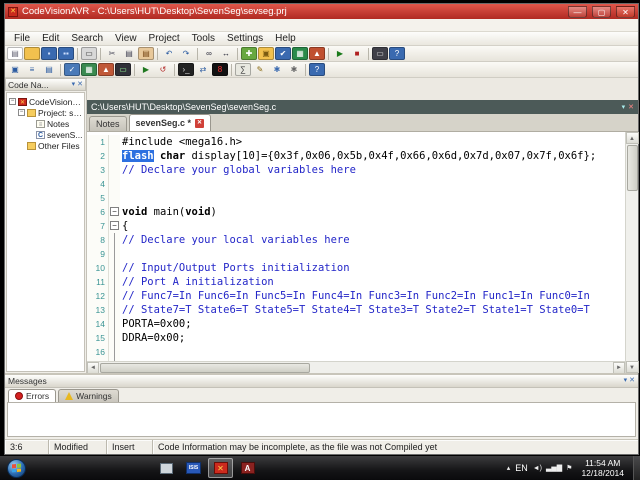 This screenshot has width=640, height=480. What do you see at coordinates (164, 38) in the screenshot?
I see `menu-project: Project` at bounding box center [164, 38].